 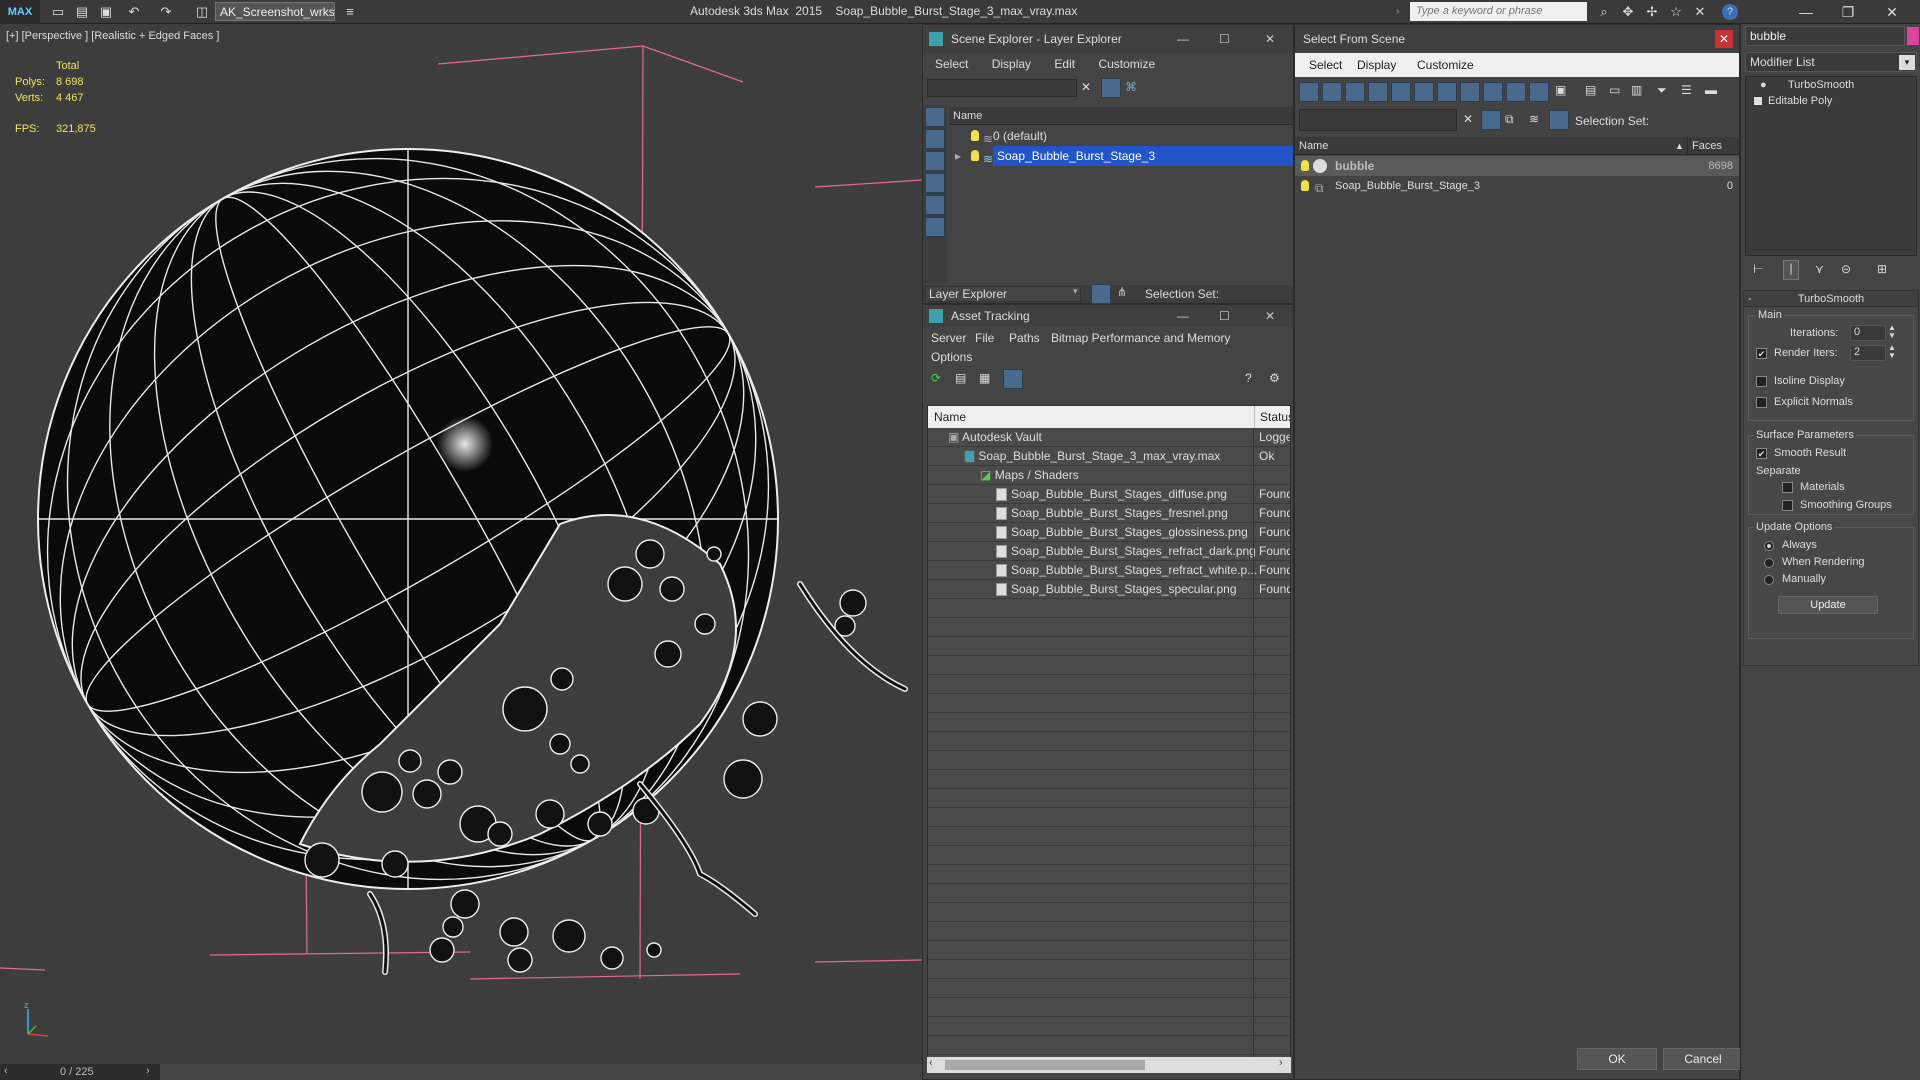 I want to click on keyword-search-input: Type a keyword or phrase, so click(x=1498, y=11).